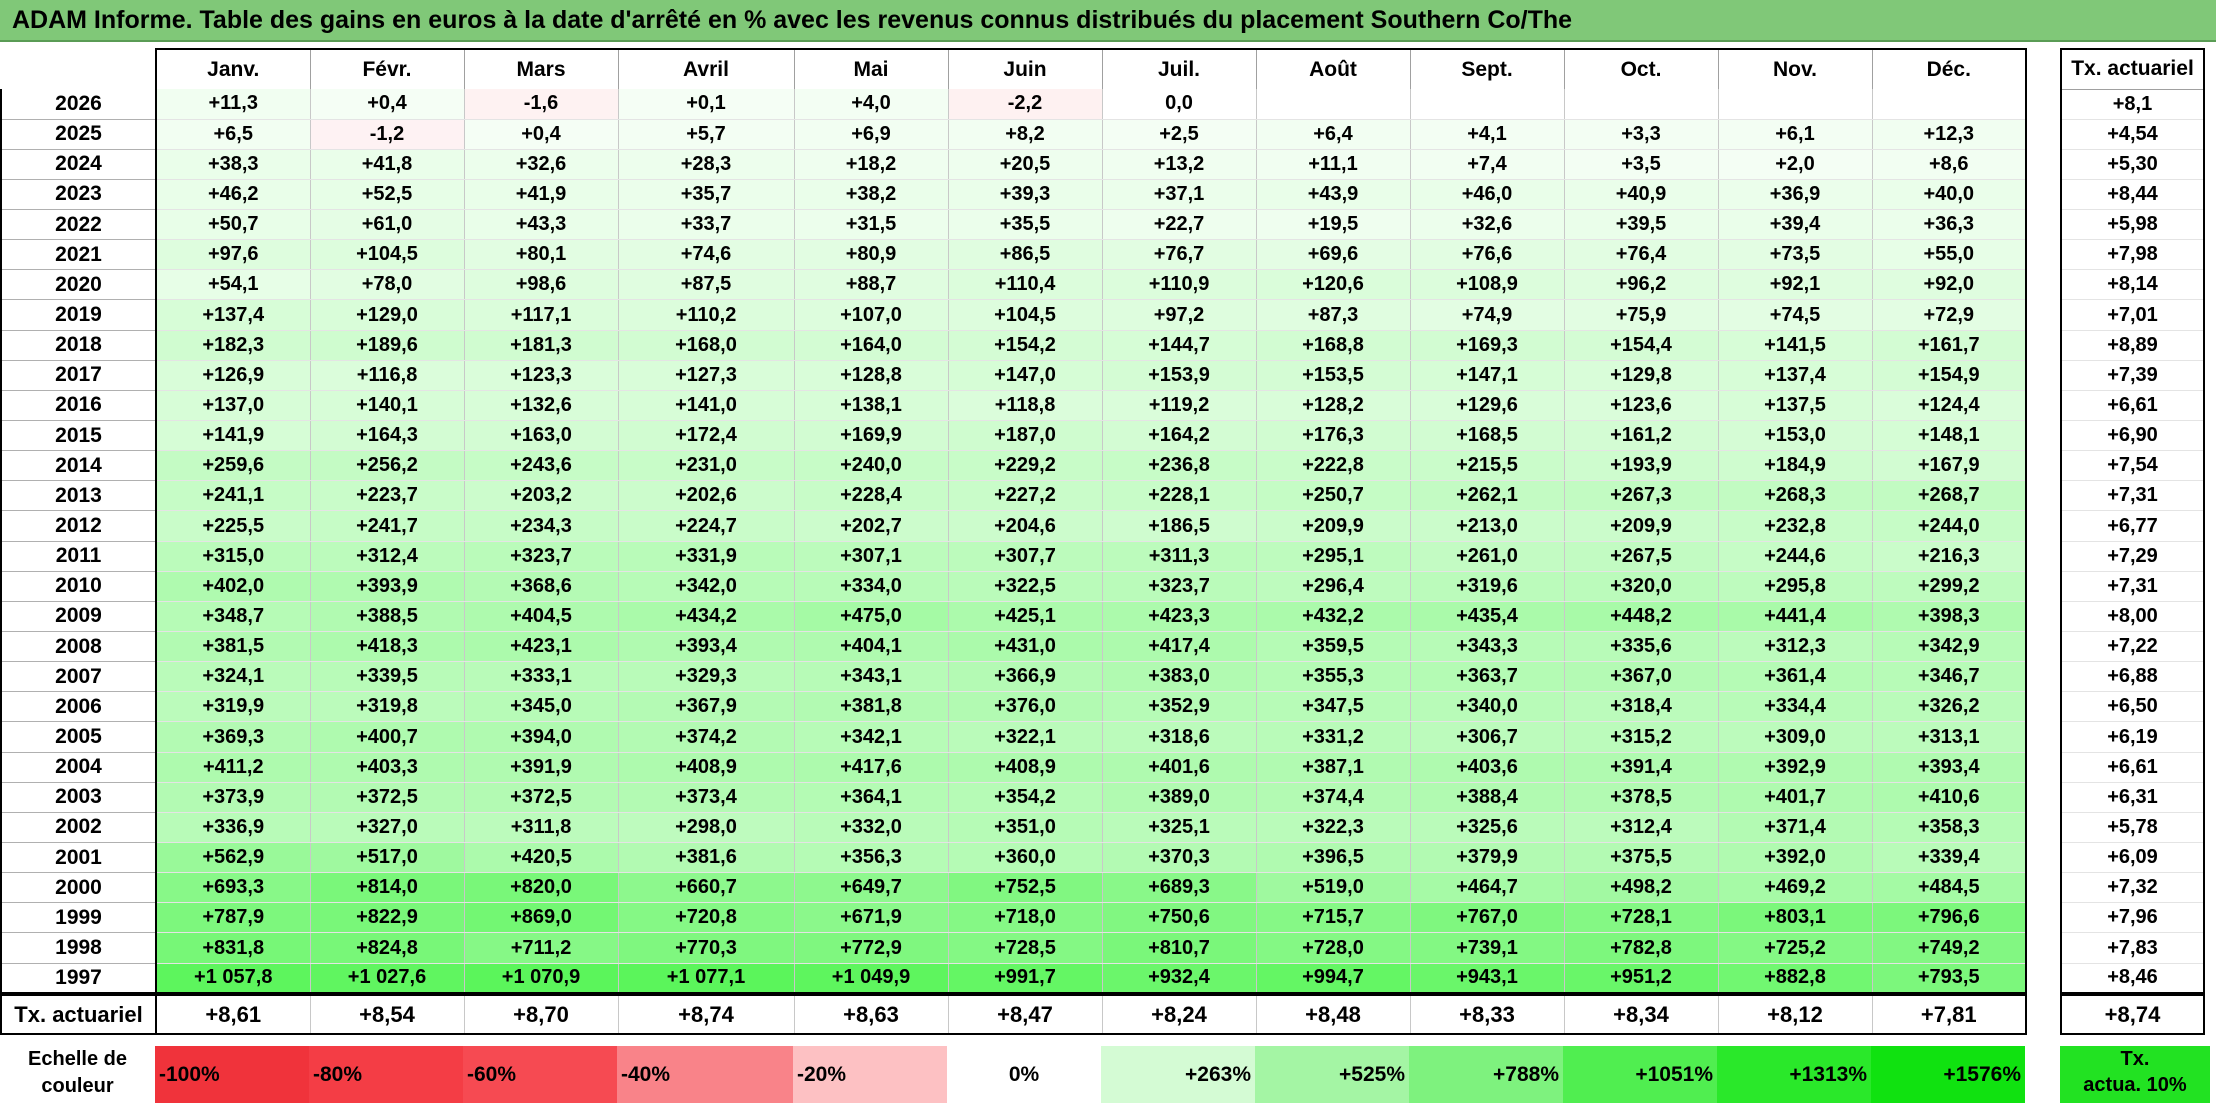 Image resolution: width=2216 pixels, height=1105 pixels. What do you see at coordinates (1640, 68) in the screenshot?
I see `month-header: Oct.` at bounding box center [1640, 68].